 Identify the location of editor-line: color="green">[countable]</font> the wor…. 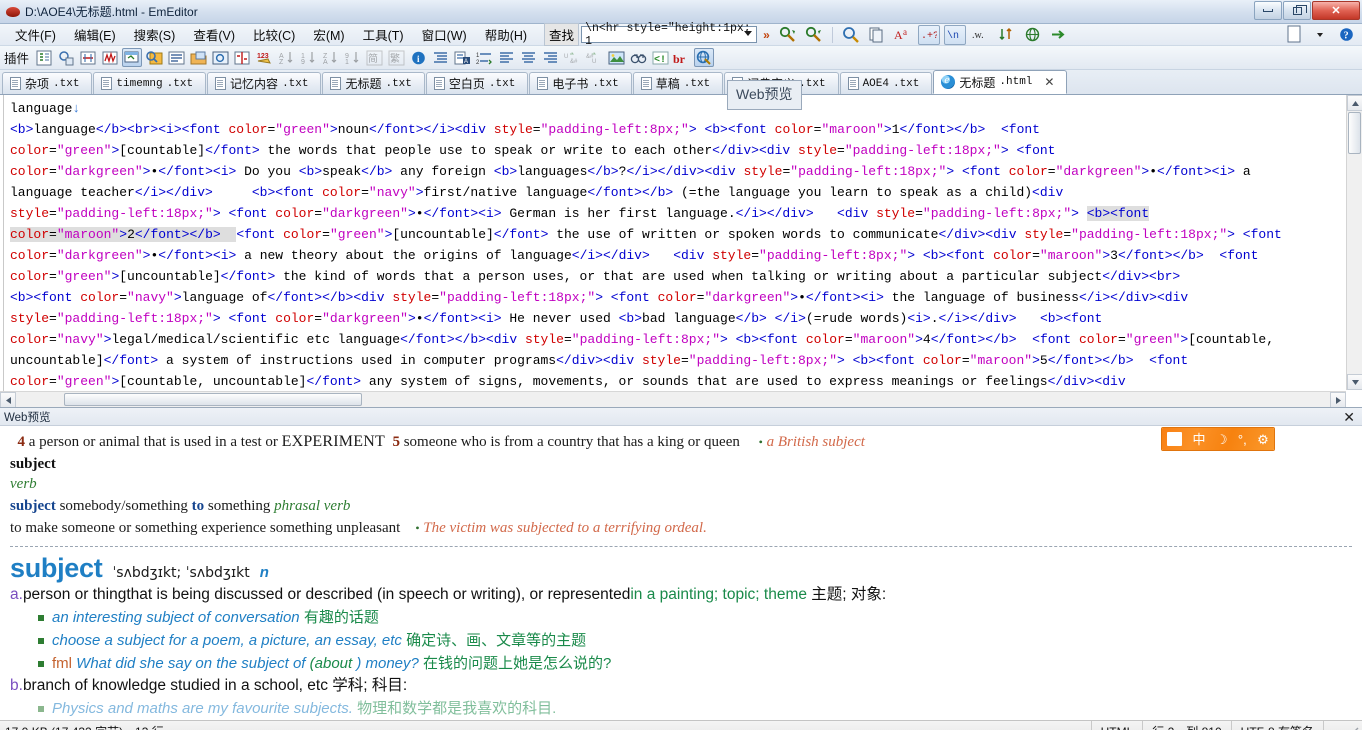
(686, 150).